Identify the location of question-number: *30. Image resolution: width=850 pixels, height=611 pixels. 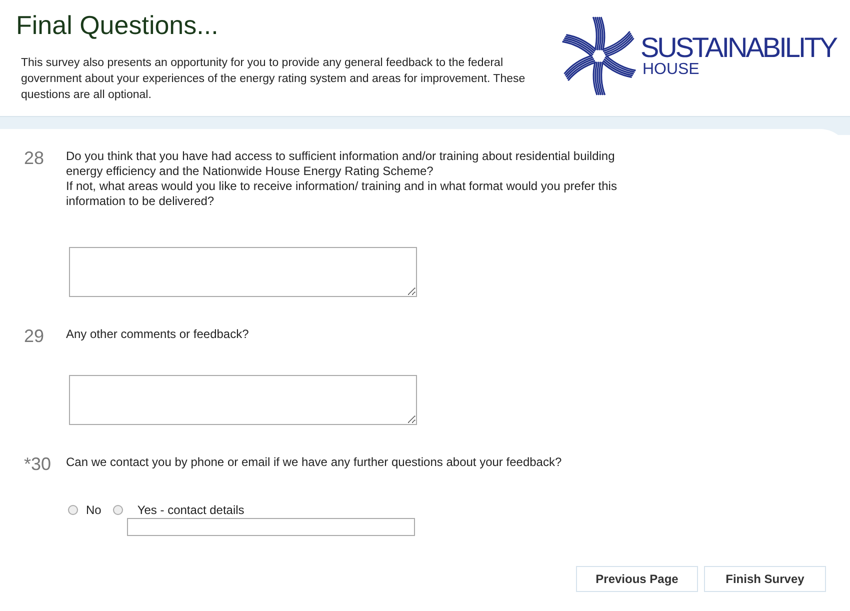
(38, 464).